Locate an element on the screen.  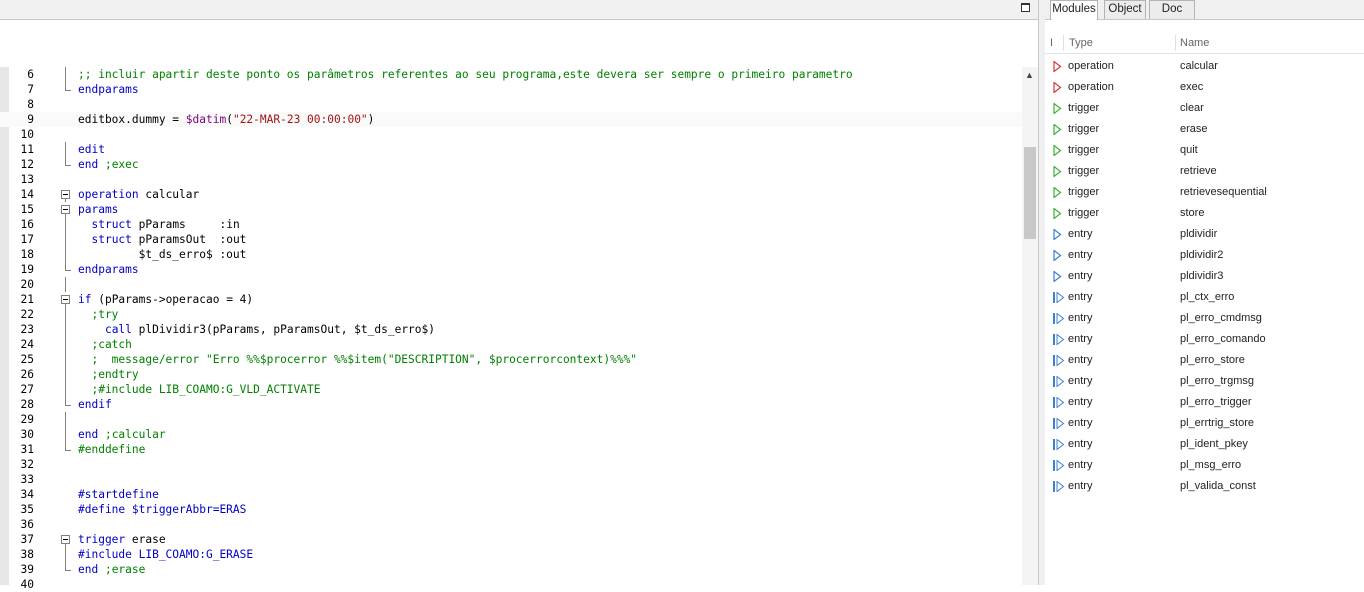
column-name: Name is located at coordinates (1194, 43).